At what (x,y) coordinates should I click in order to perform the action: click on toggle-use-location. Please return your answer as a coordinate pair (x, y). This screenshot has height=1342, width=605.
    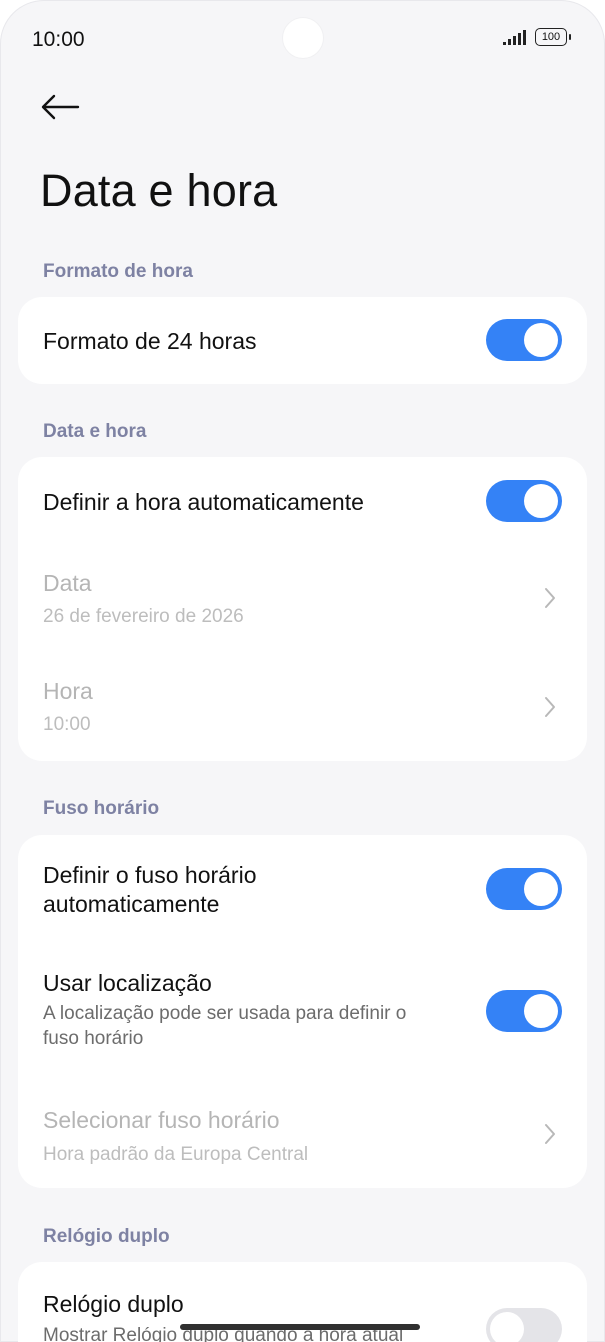
    Looking at the image, I should click on (524, 1011).